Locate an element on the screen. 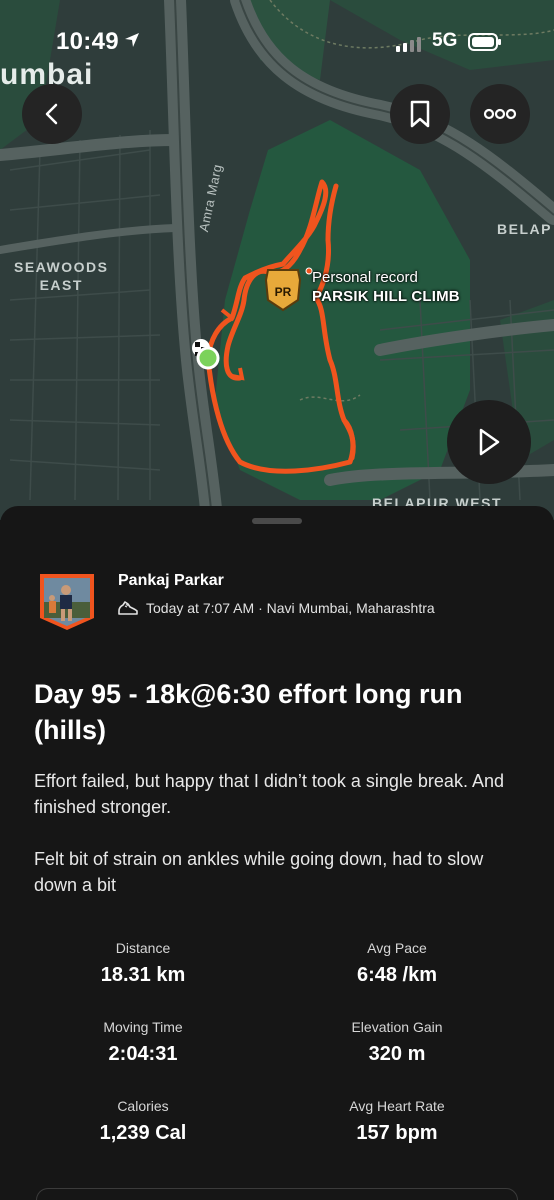 The image size is (554, 1200). stat-moving-time: Moving Time 2:04:31 is located at coordinates (143, 1042).